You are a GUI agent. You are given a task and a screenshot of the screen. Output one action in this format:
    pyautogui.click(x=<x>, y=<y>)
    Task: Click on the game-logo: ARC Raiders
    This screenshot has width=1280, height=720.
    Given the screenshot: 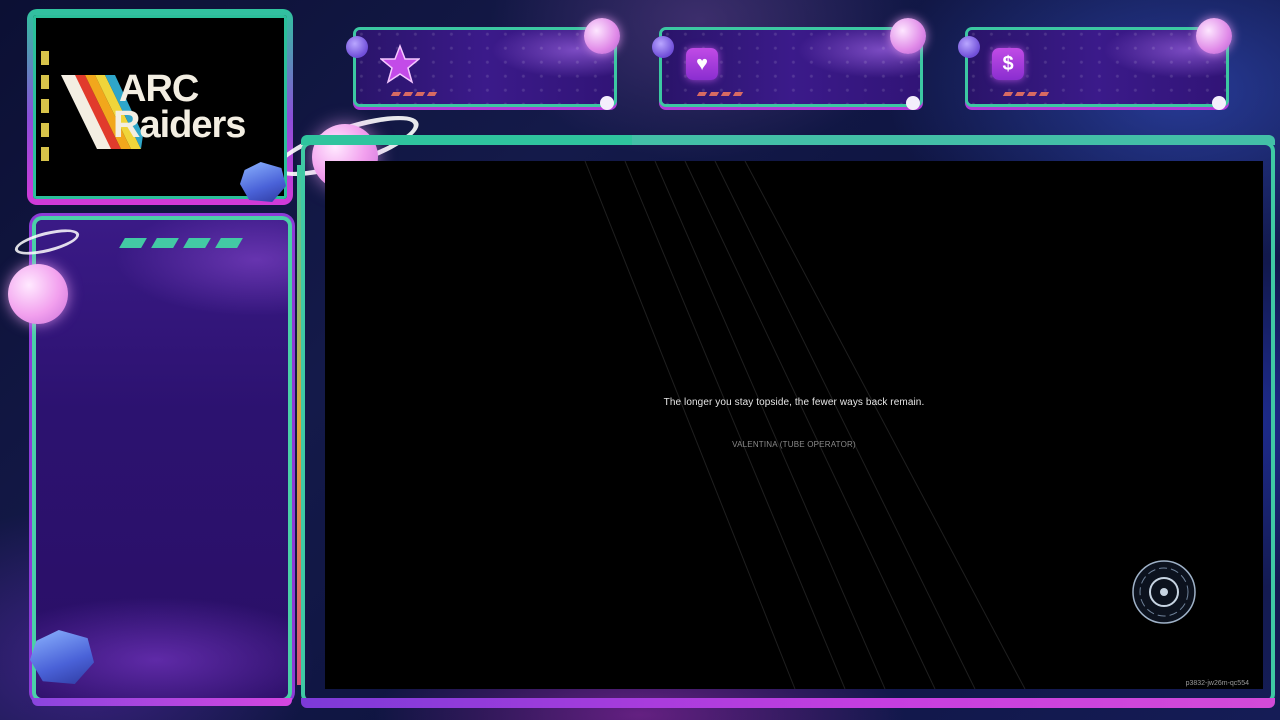 What is the action you would take?
    pyautogui.click(x=179, y=106)
    